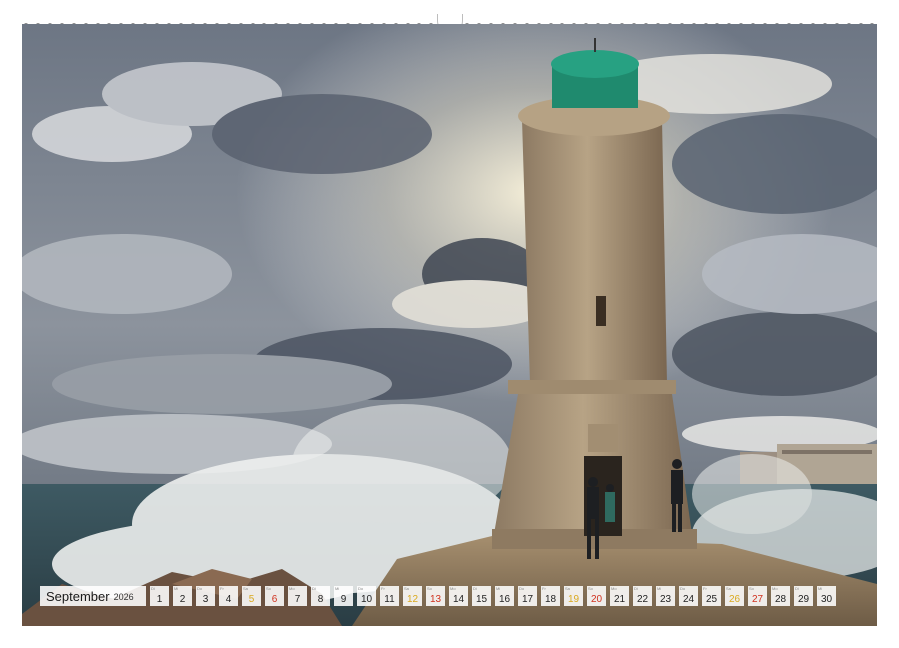  I want to click on day-cell: Do 17, so click(527, 596).